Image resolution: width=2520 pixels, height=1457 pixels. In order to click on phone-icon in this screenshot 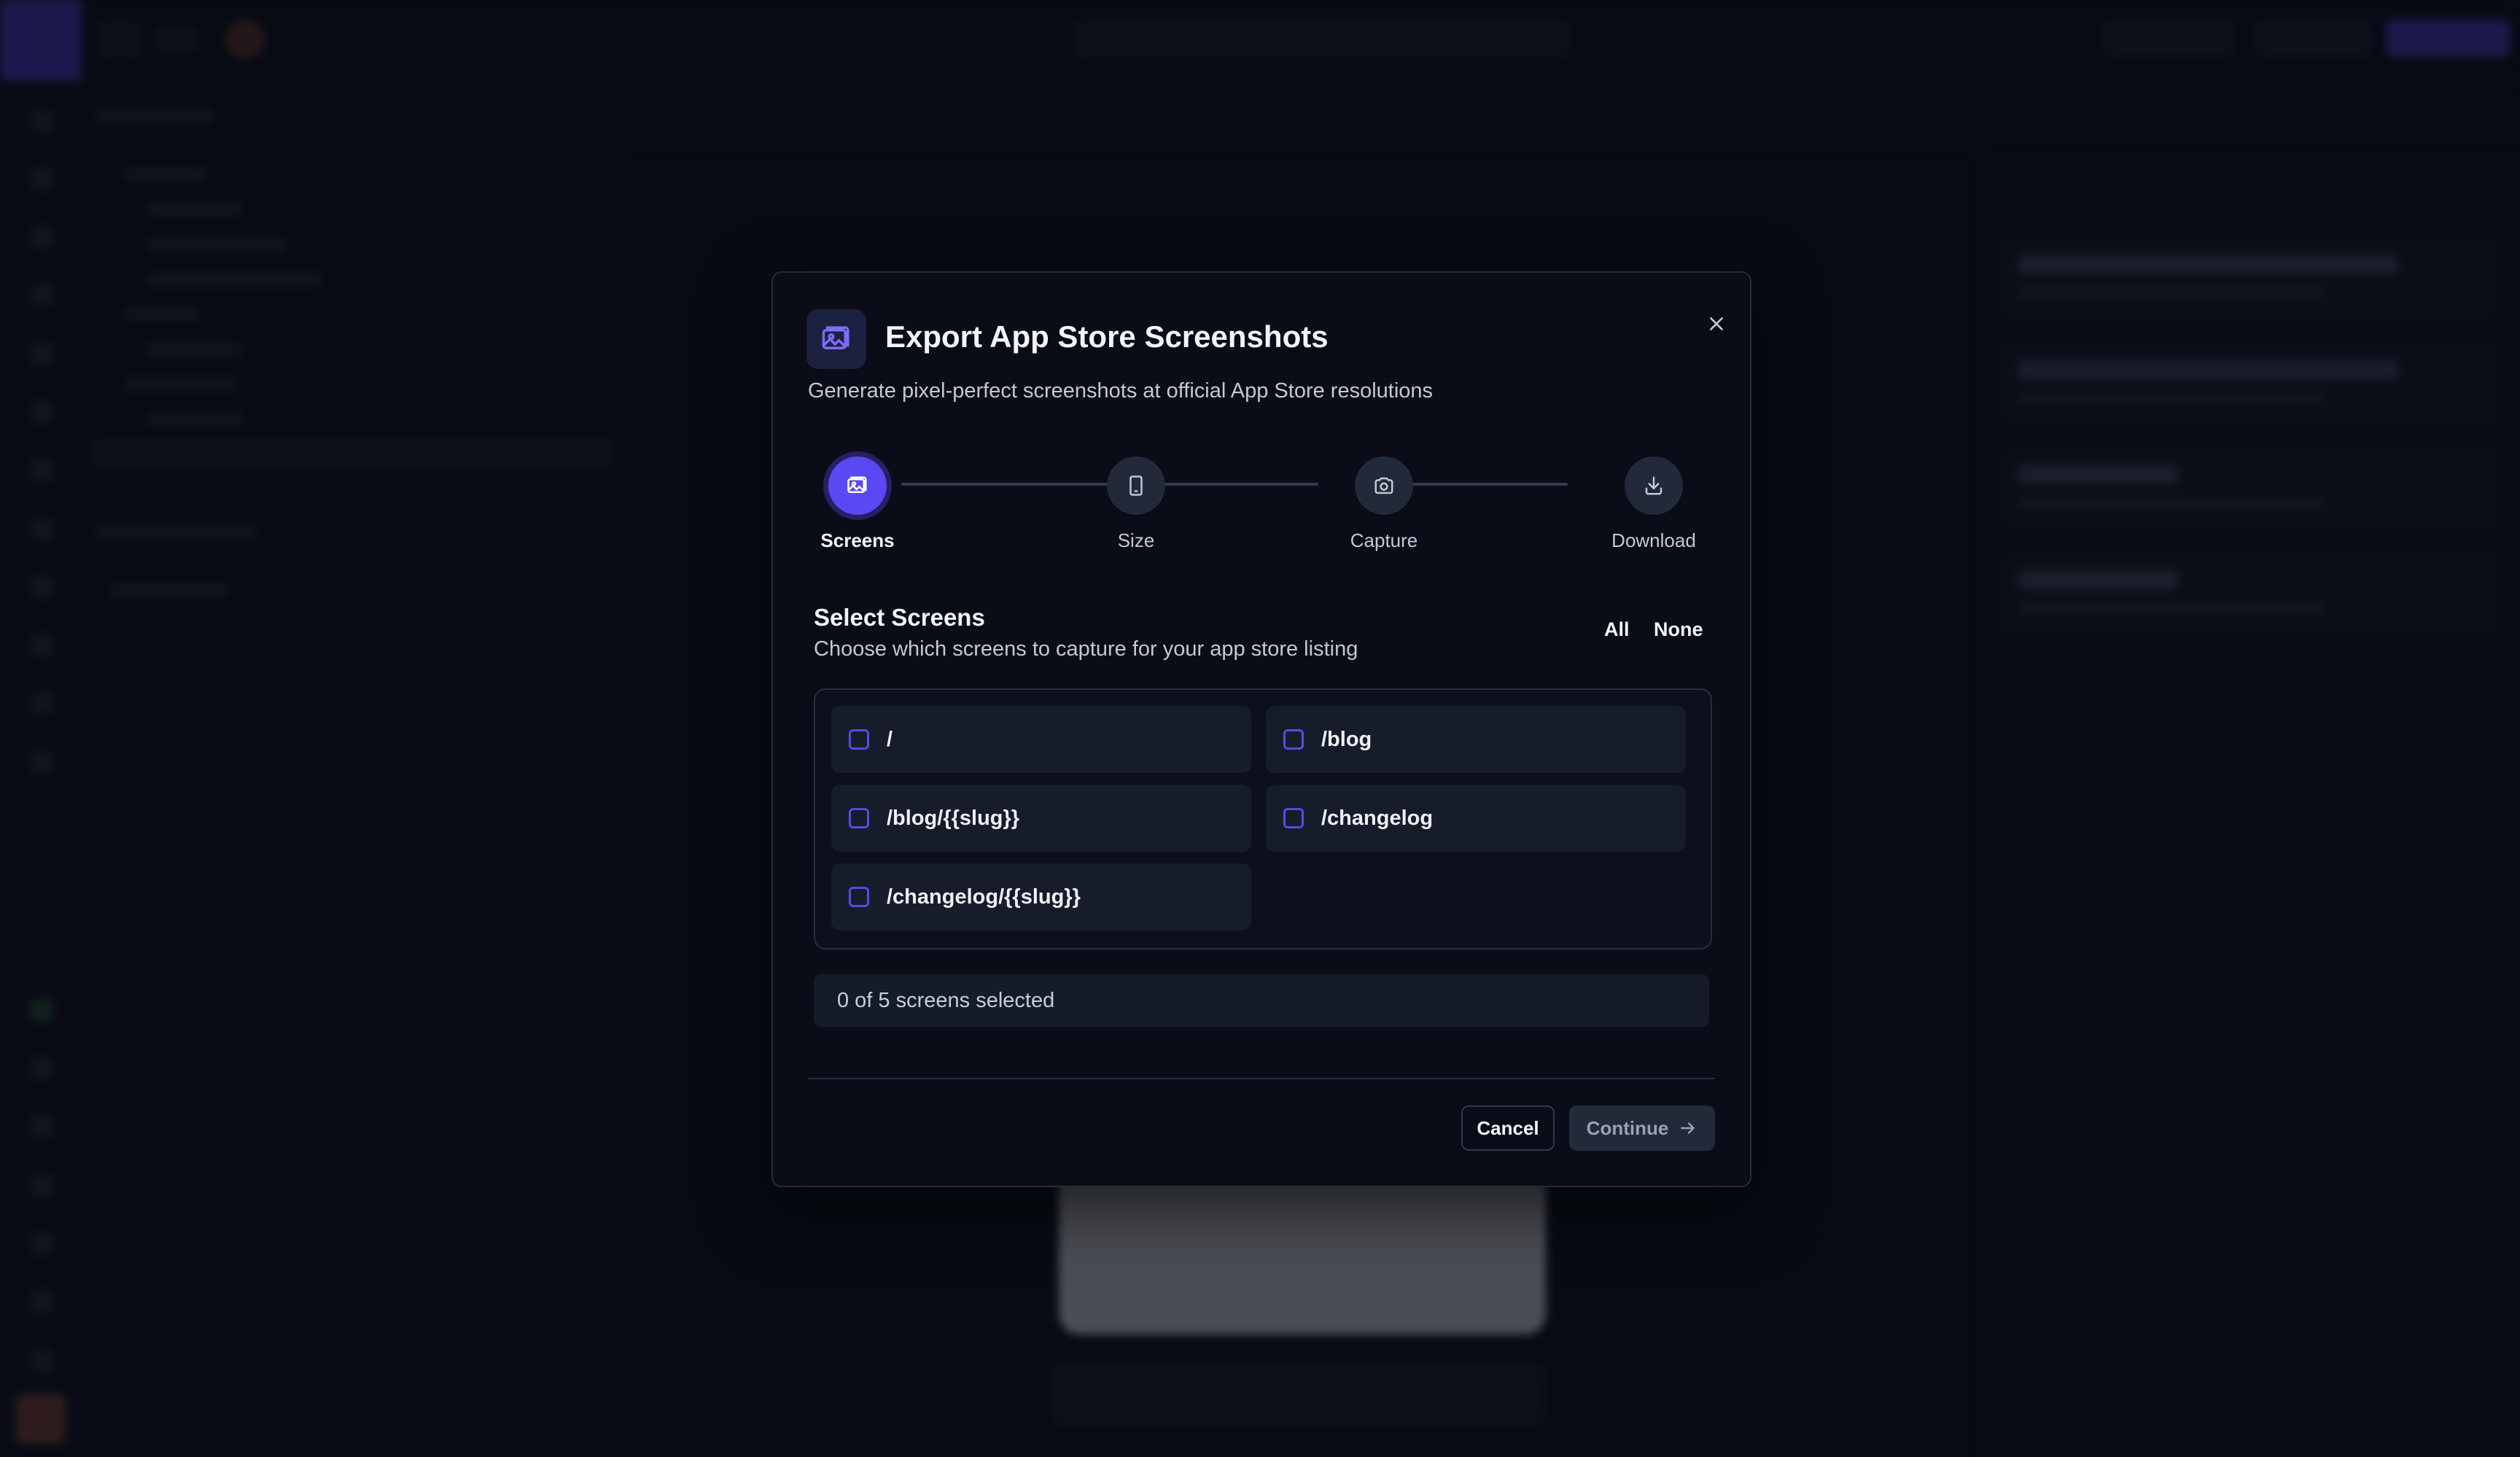, I will do `click(1136, 486)`.